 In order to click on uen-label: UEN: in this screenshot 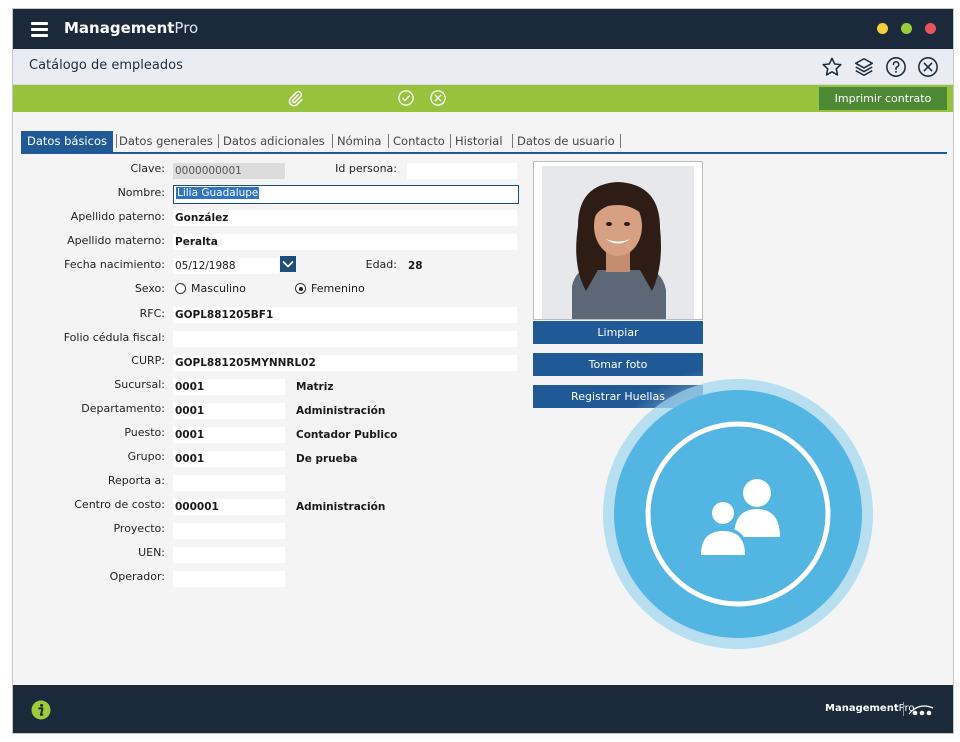, I will do `click(151, 552)`.